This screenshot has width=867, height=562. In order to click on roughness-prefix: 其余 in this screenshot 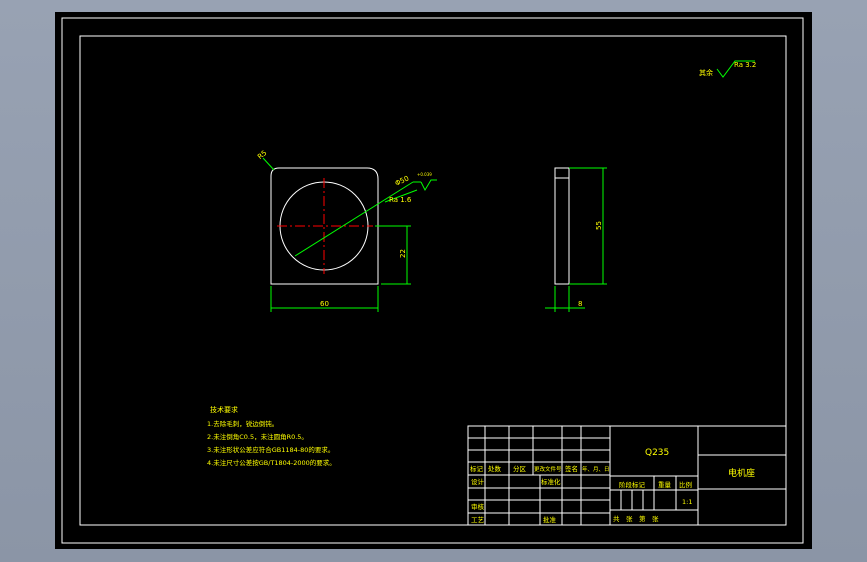, I will do `click(706, 72)`.